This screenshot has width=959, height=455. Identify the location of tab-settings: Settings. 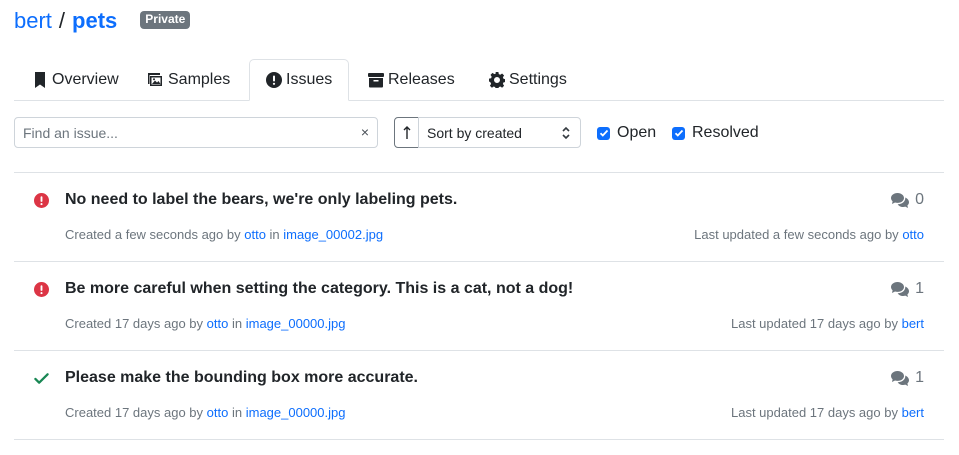
(528, 80).